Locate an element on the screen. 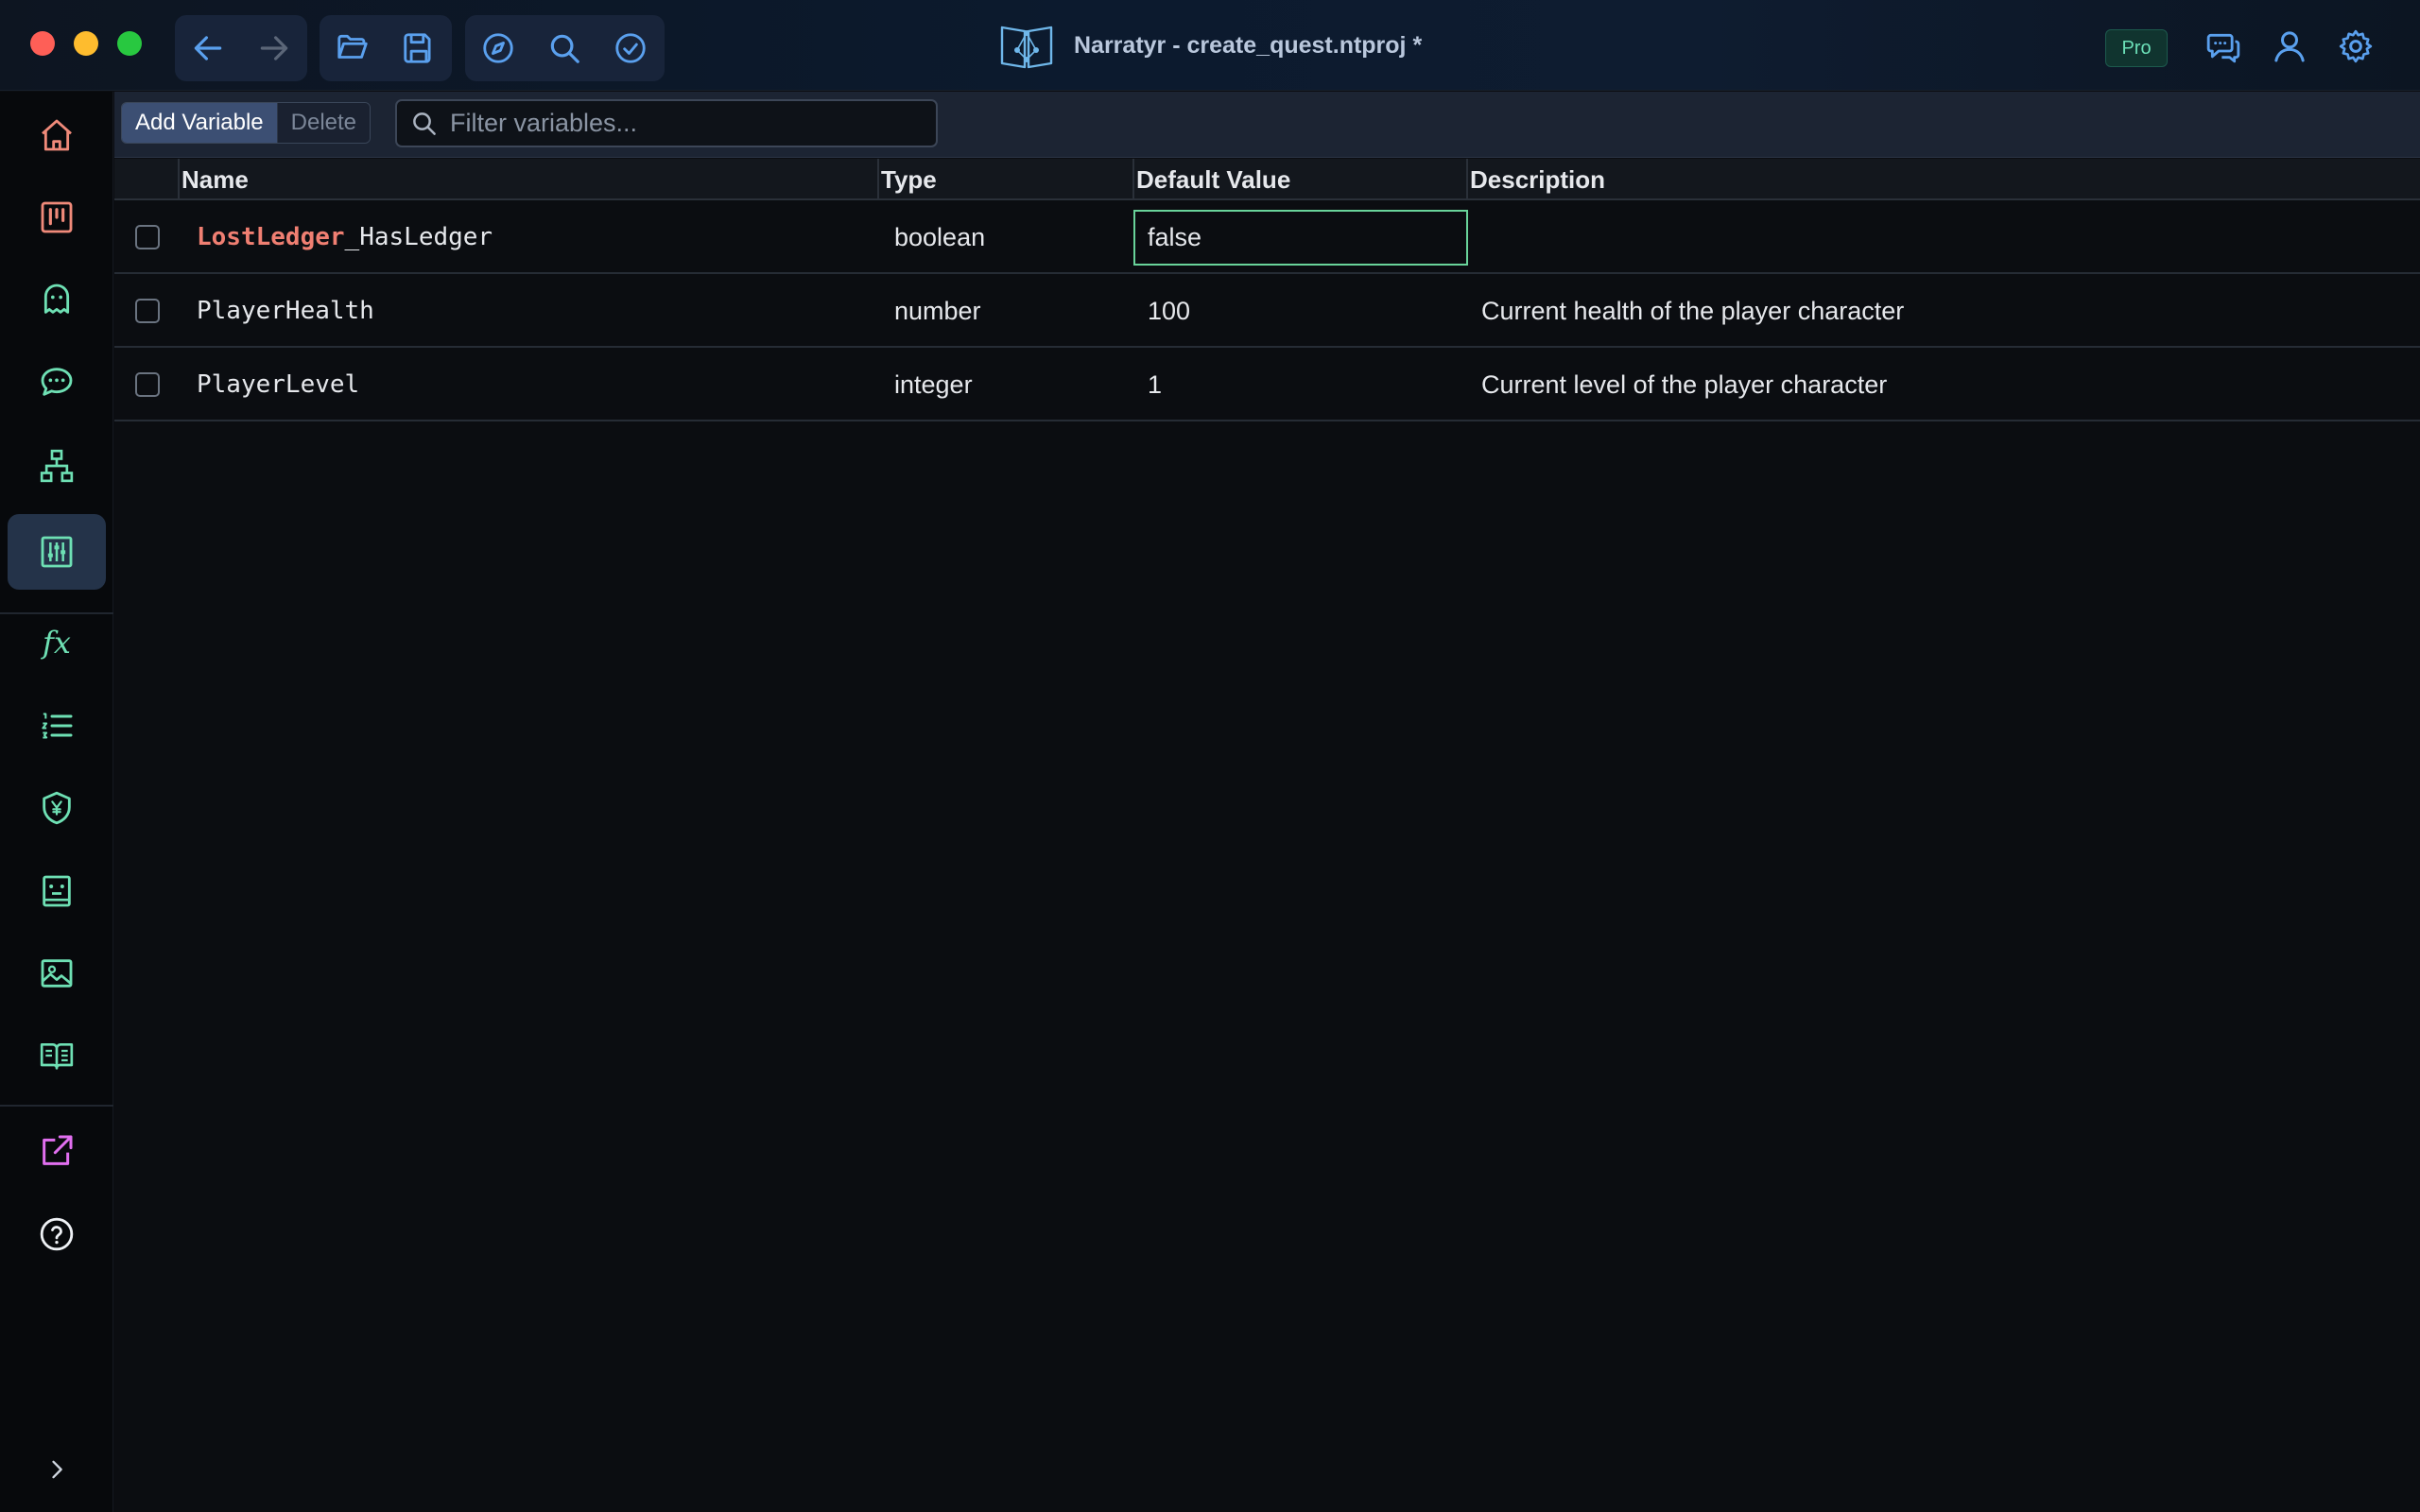 This screenshot has width=2420, height=1512. kanban-board-icon is located at coordinates (57, 217).